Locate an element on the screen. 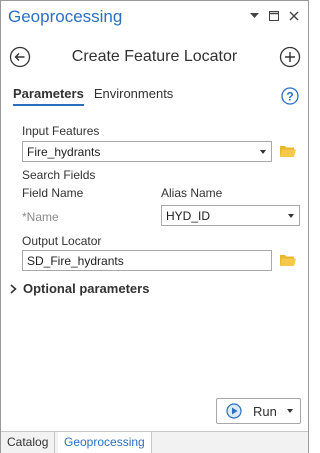 The image size is (320, 453). run-options-dropdown is located at coordinates (291, 411).